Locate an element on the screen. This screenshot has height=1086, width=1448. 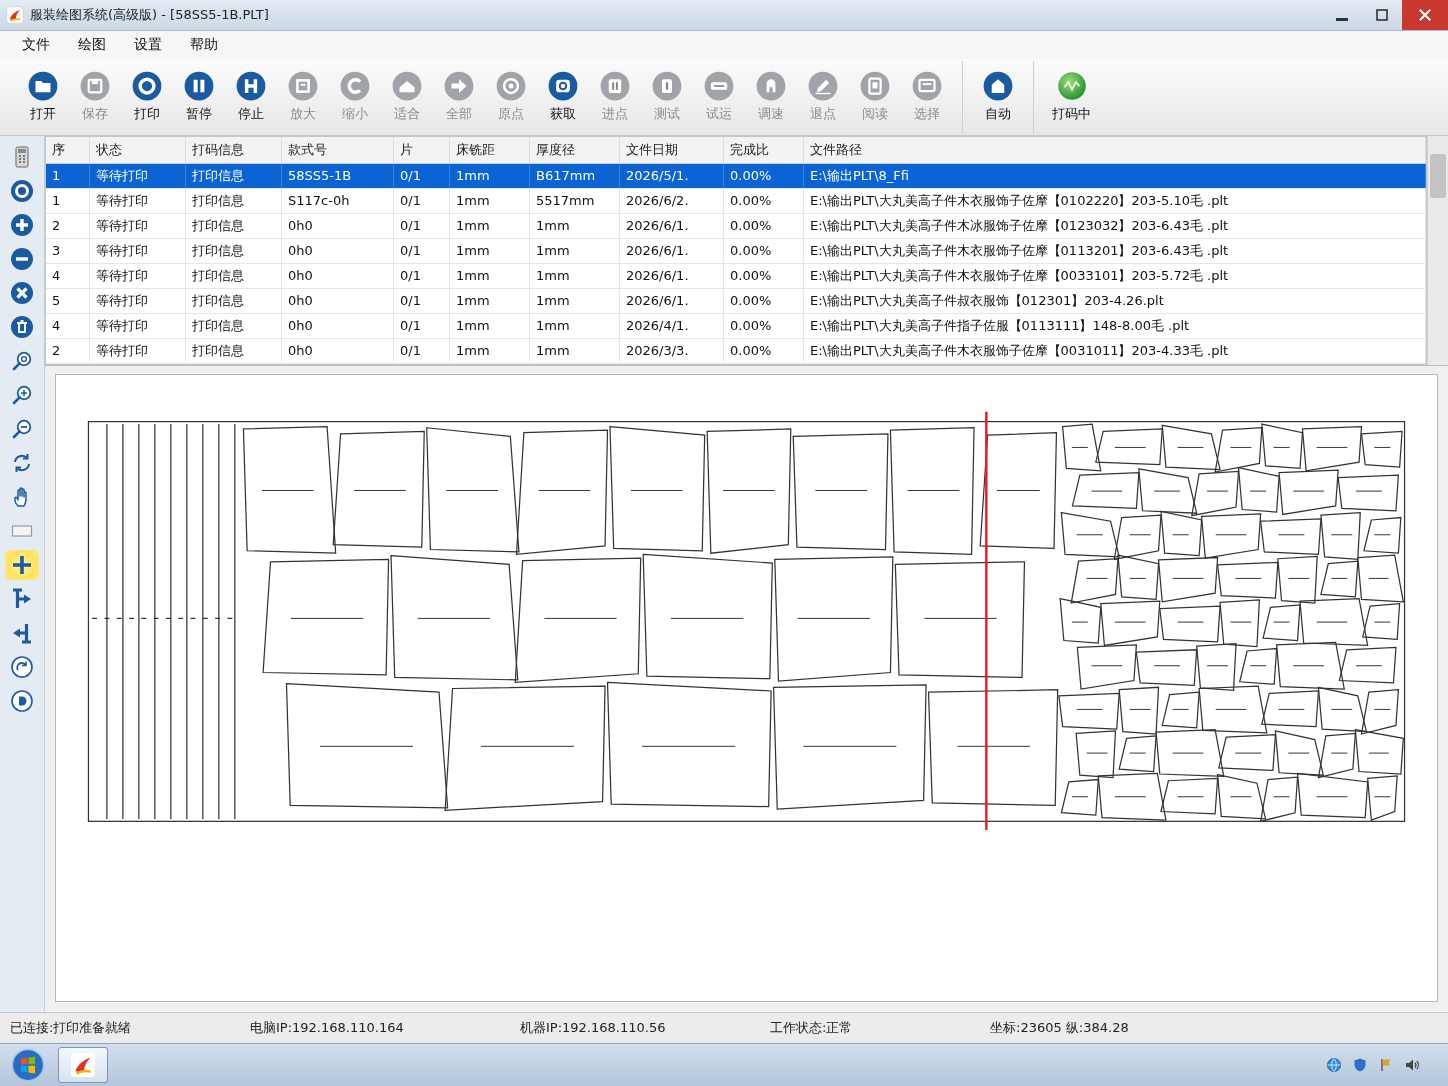
menu-item: 设置 is located at coordinates (148, 45).